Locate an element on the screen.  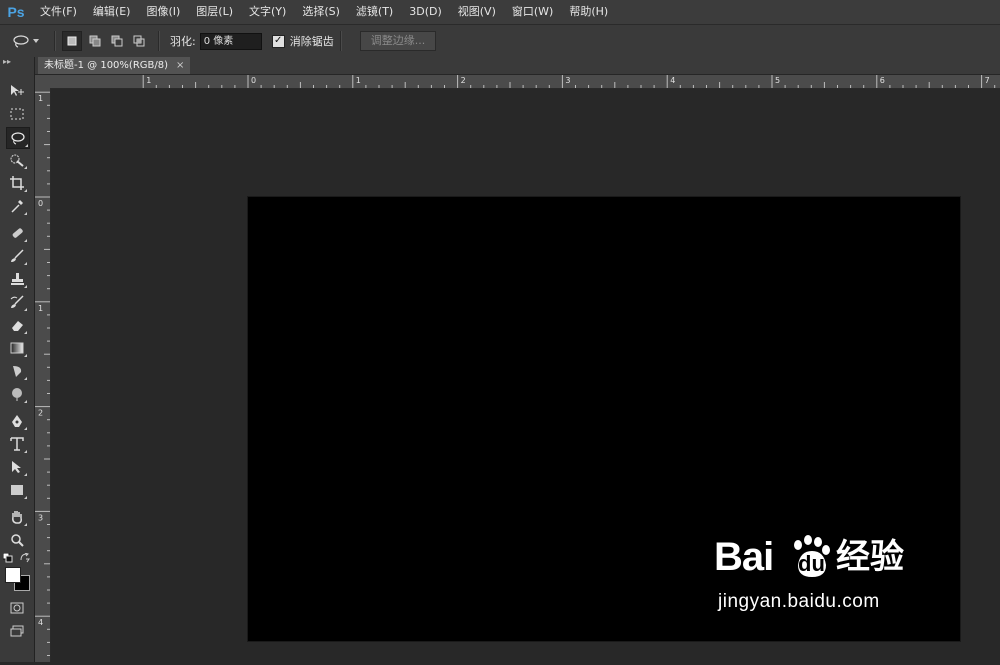
baidu-jingyan-watermark: Bai du 经验 jingyan.baidu.com is located at coordinates (809, 577).